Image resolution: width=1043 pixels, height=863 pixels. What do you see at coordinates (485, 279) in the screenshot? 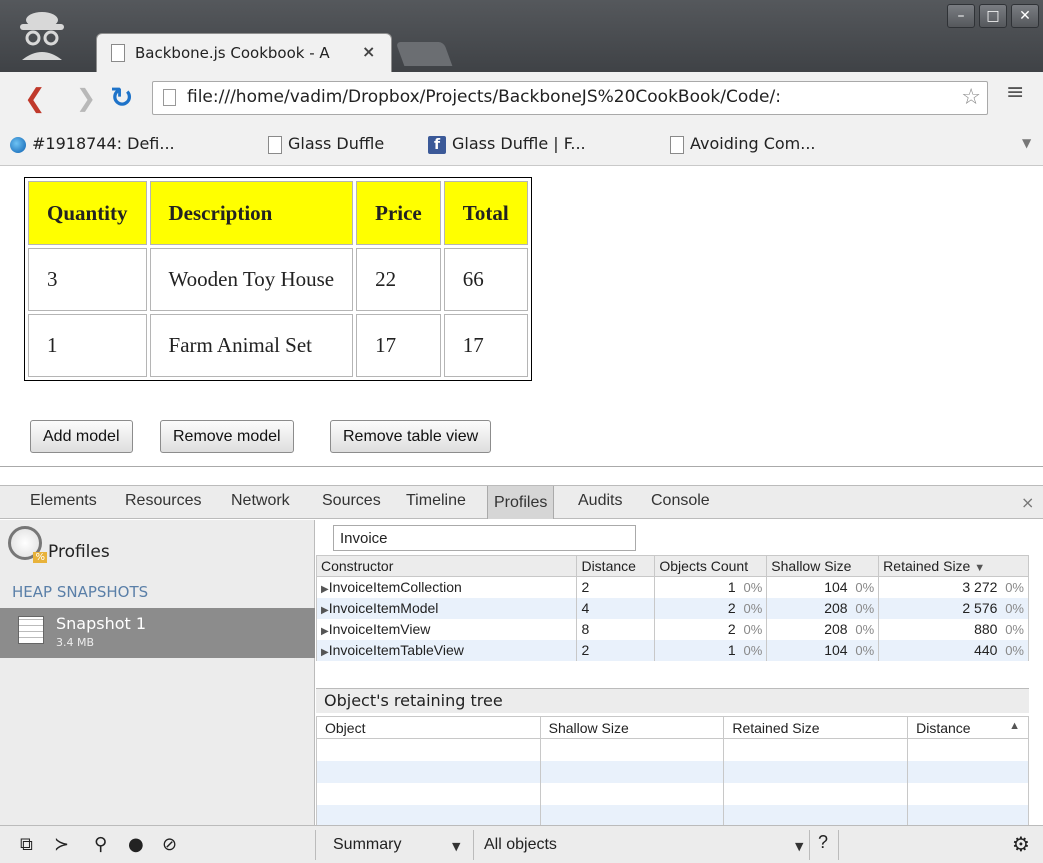
I see `cell-total: 66` at bounding box center [485, 279].